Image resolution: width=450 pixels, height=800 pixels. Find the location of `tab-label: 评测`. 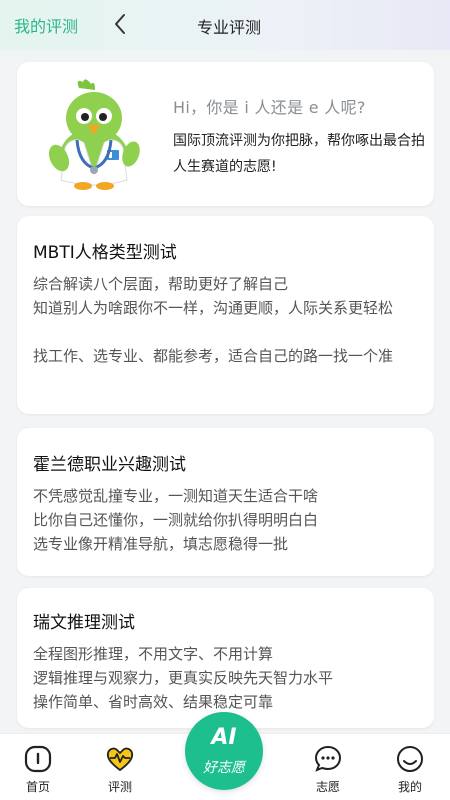

tab-label: 评测 is located at coordinates (119, 787).